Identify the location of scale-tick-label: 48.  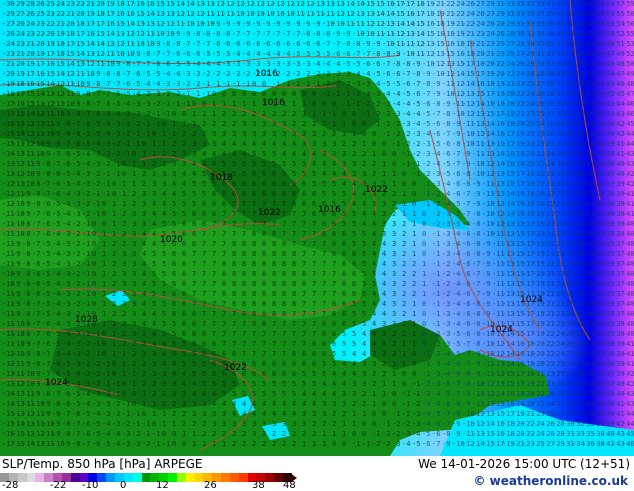
(289, 485).